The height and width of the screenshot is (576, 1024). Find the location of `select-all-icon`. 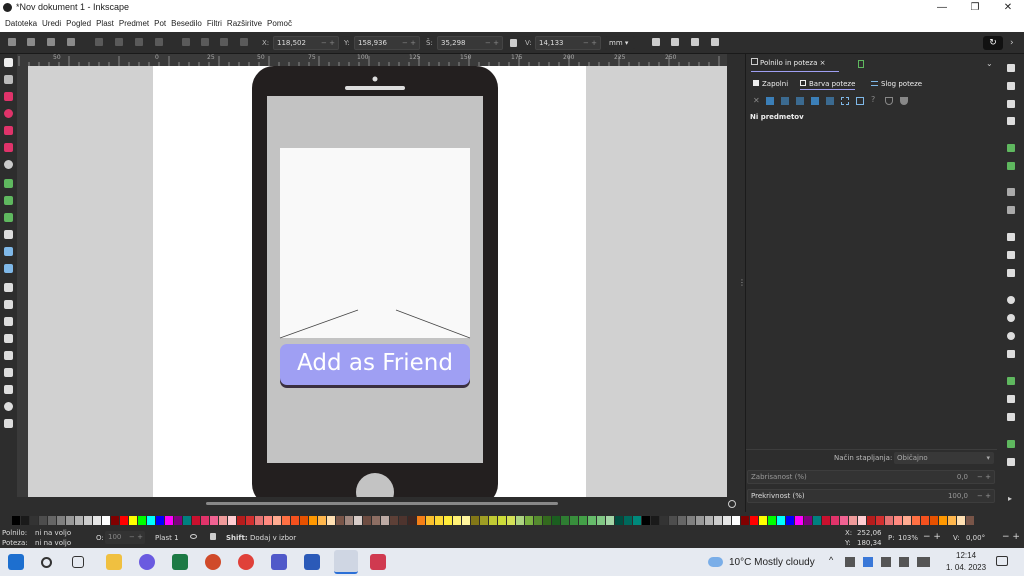

select-all-icon is located at coordinates (12, 42).